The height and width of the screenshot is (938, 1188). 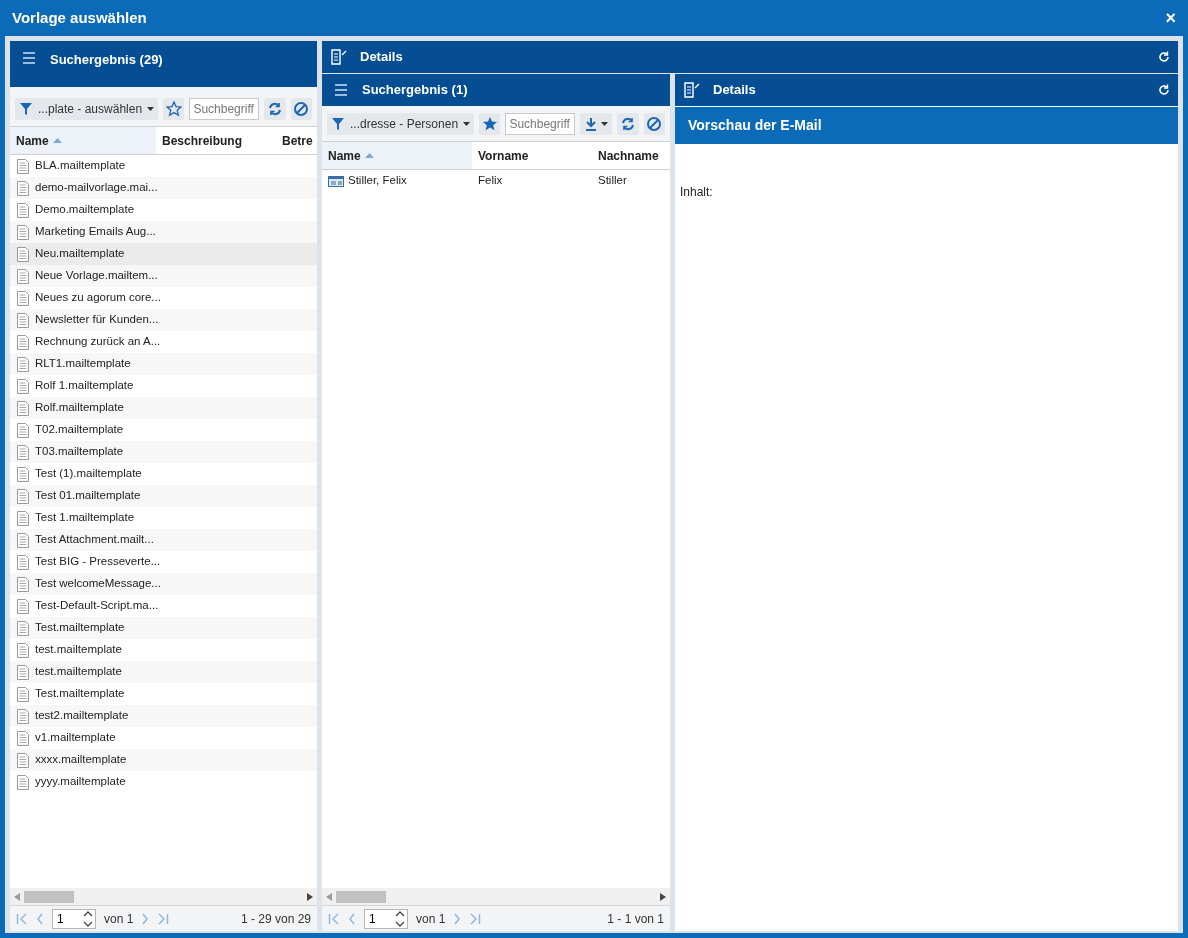 I want to click on filter-dropdown: ...dresse - Personen, so click(x=401, y=123).